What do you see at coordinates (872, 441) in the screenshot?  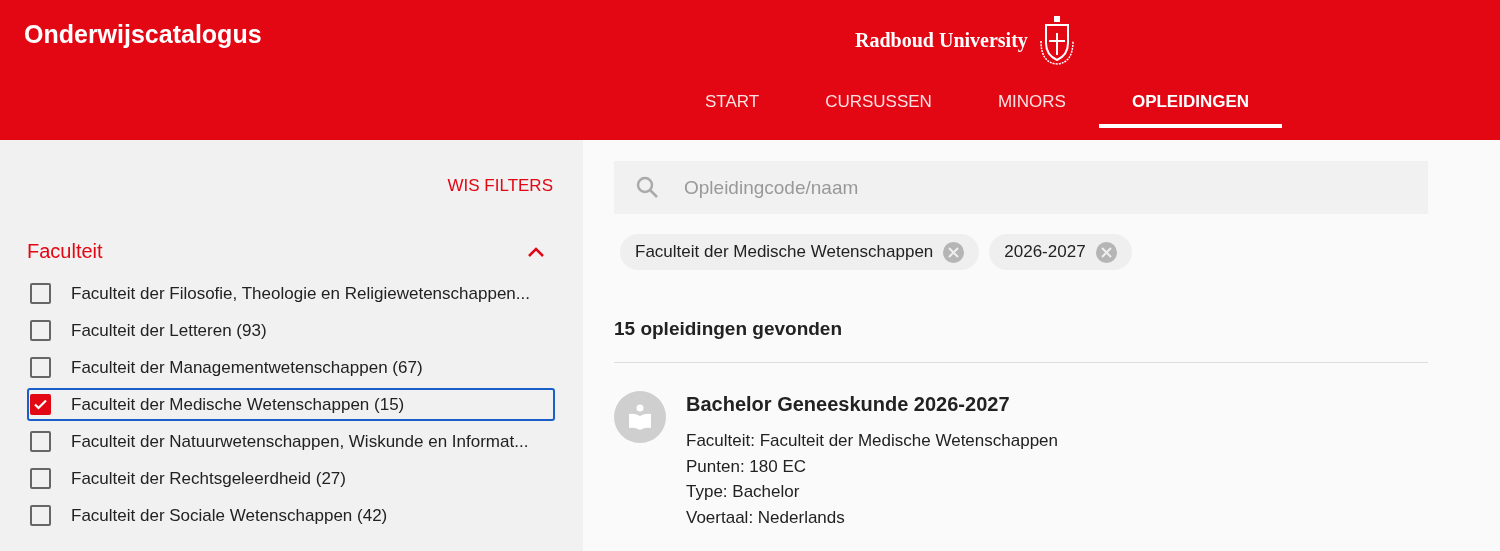 I see `result-detail: Faculteit: Faculteit der Medische Wetenschappen` at bounding box center [872, 441].